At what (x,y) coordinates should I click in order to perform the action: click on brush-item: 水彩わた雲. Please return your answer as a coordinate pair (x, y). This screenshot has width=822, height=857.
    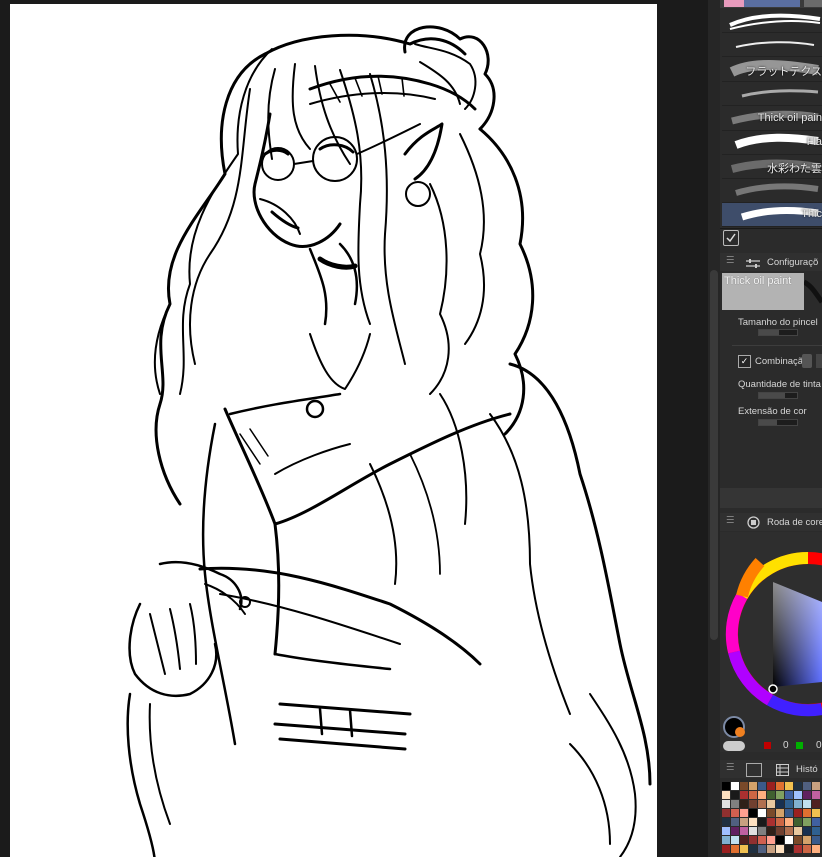
    Looking at the image, I should click on (772, 167).